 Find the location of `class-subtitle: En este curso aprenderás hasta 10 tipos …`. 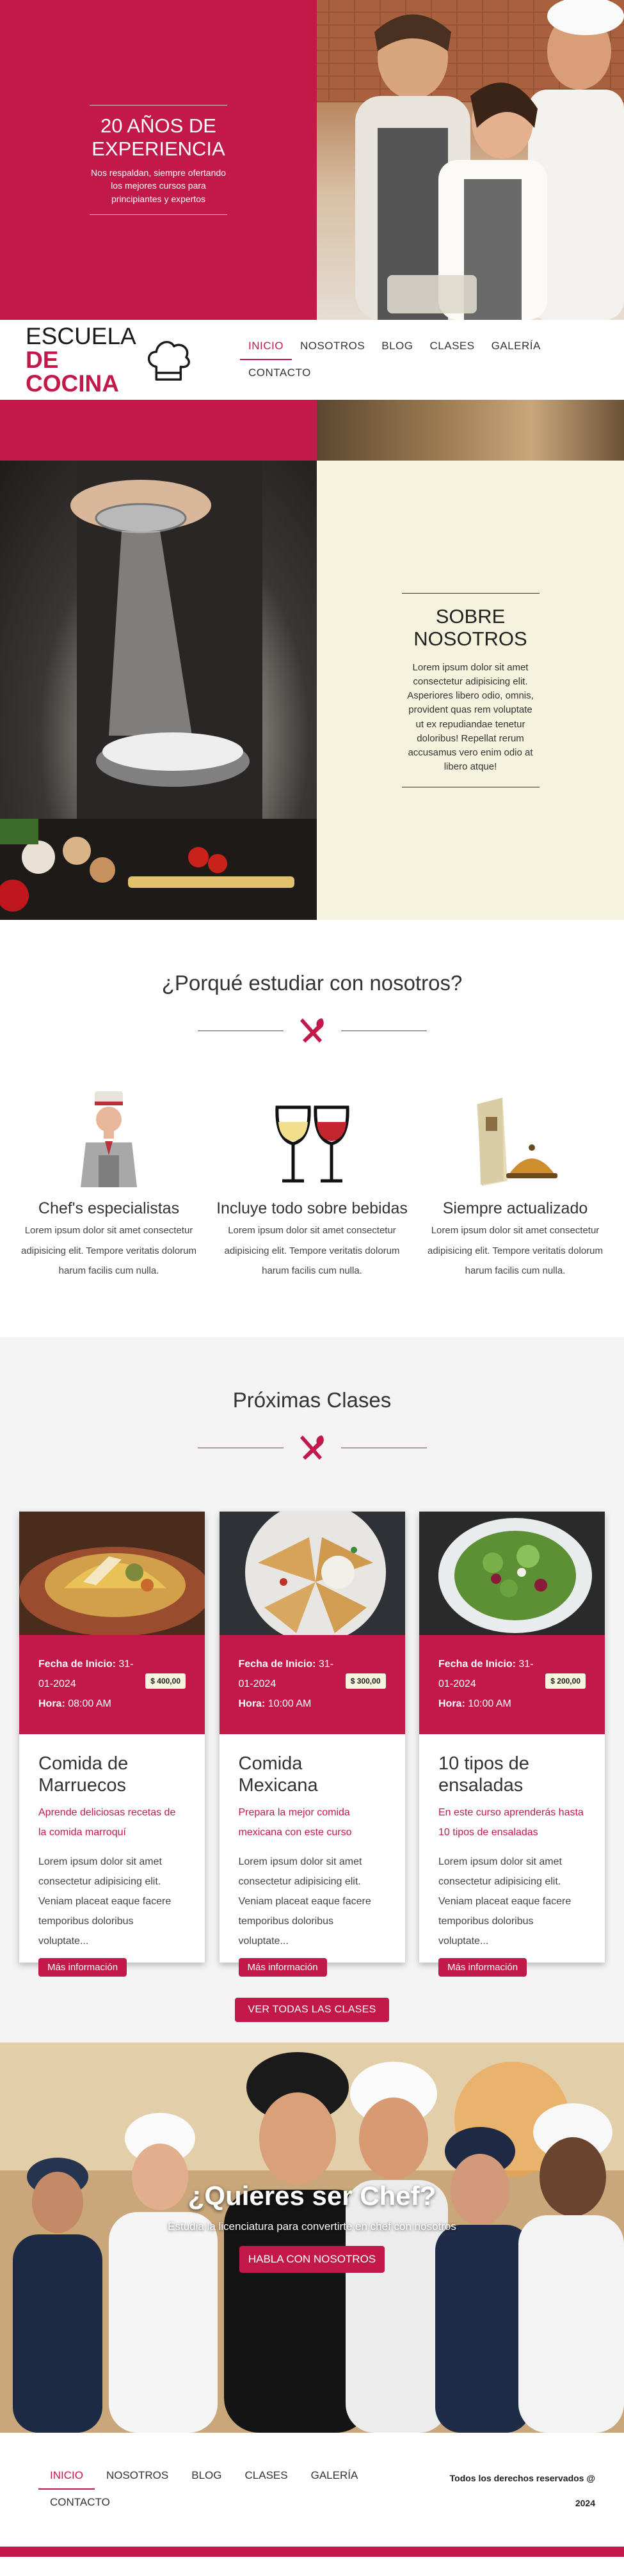

class-subtitle: En este curso aprenderás hasta 10 tipos … is located at coordinates (511, 1822).